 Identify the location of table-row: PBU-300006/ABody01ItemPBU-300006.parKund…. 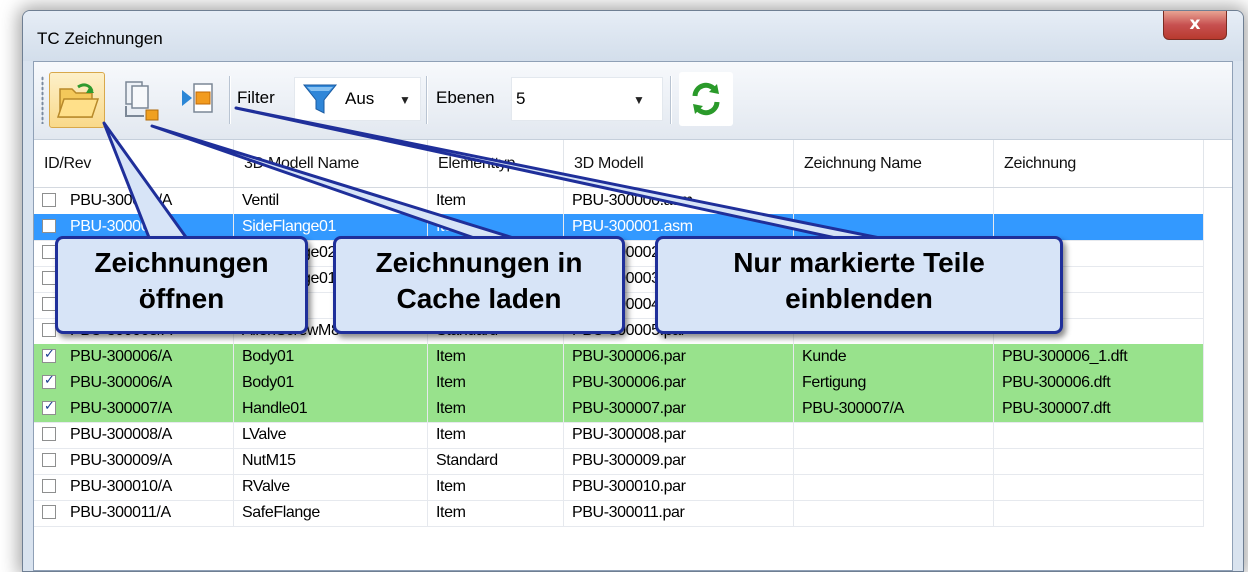
(619, 357).